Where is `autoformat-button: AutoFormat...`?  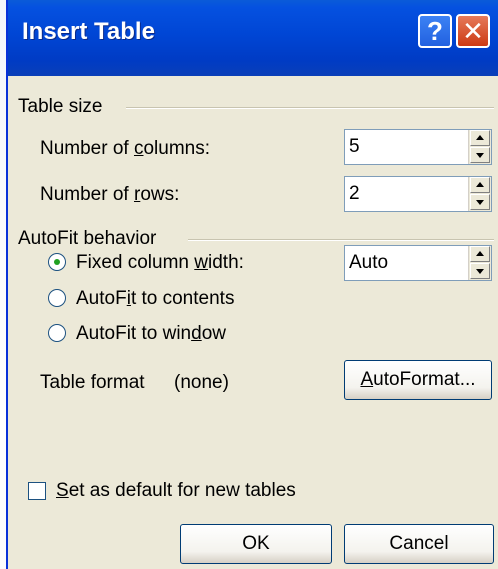 autoformat-button: AutoFormat... is located at coordinates (418, 380).